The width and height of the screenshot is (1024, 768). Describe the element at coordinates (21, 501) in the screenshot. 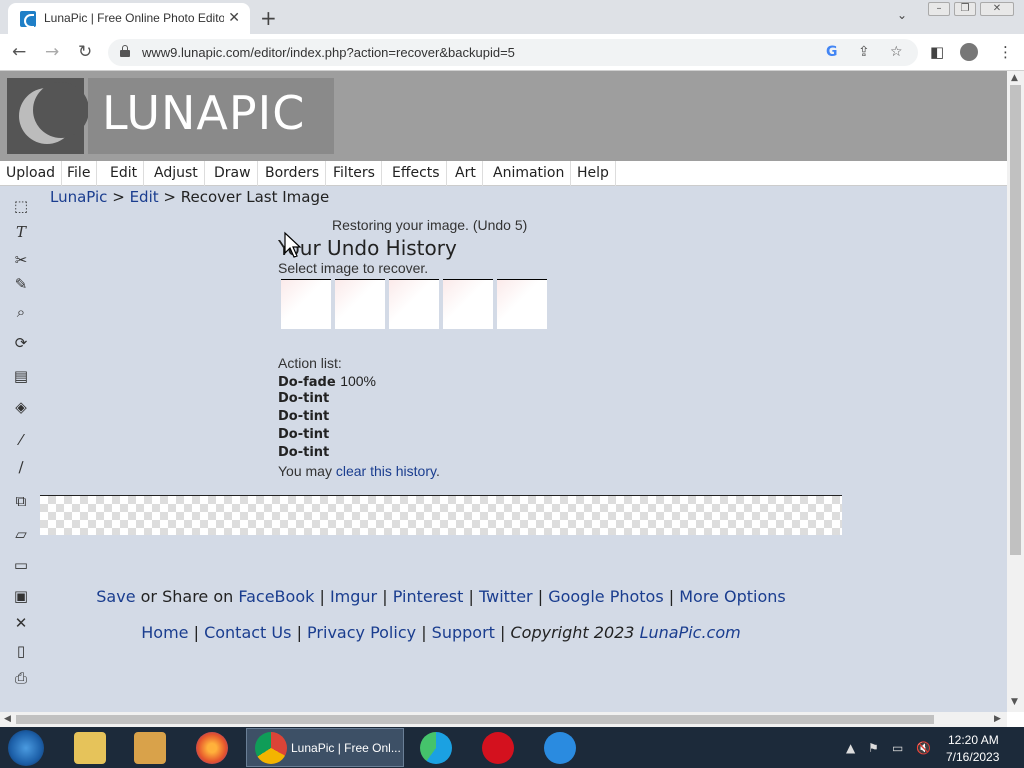

I see `crop-icon: ⧉` at that location.